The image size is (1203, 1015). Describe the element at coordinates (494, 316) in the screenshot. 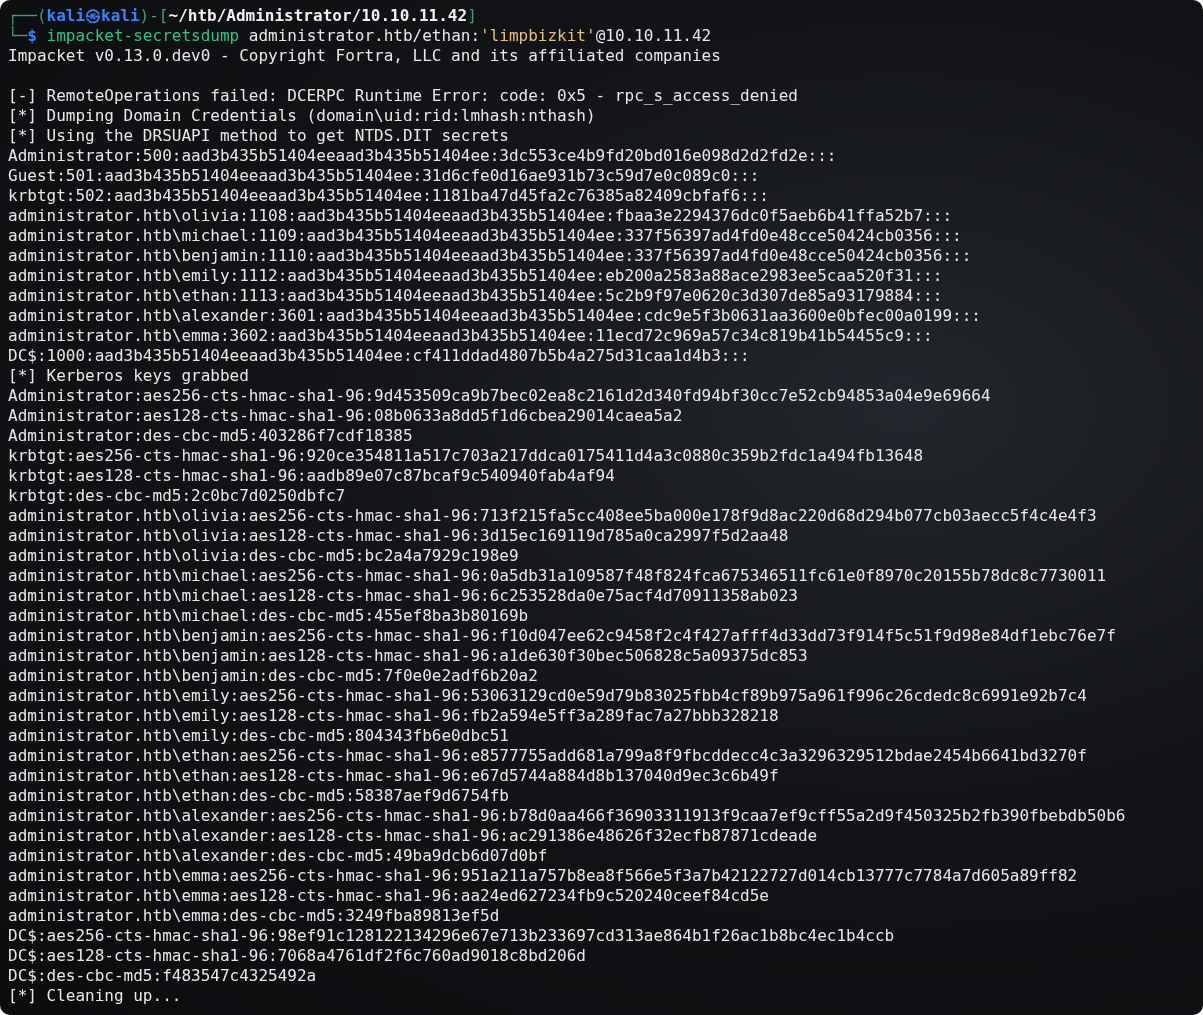

I see `output-line: administrator.htb\alexander:3601:aad3b435b51404eeaad3b435b51404ee:cdc9e5f3b0631aa3600e0bfec00a0199:::` at that location.